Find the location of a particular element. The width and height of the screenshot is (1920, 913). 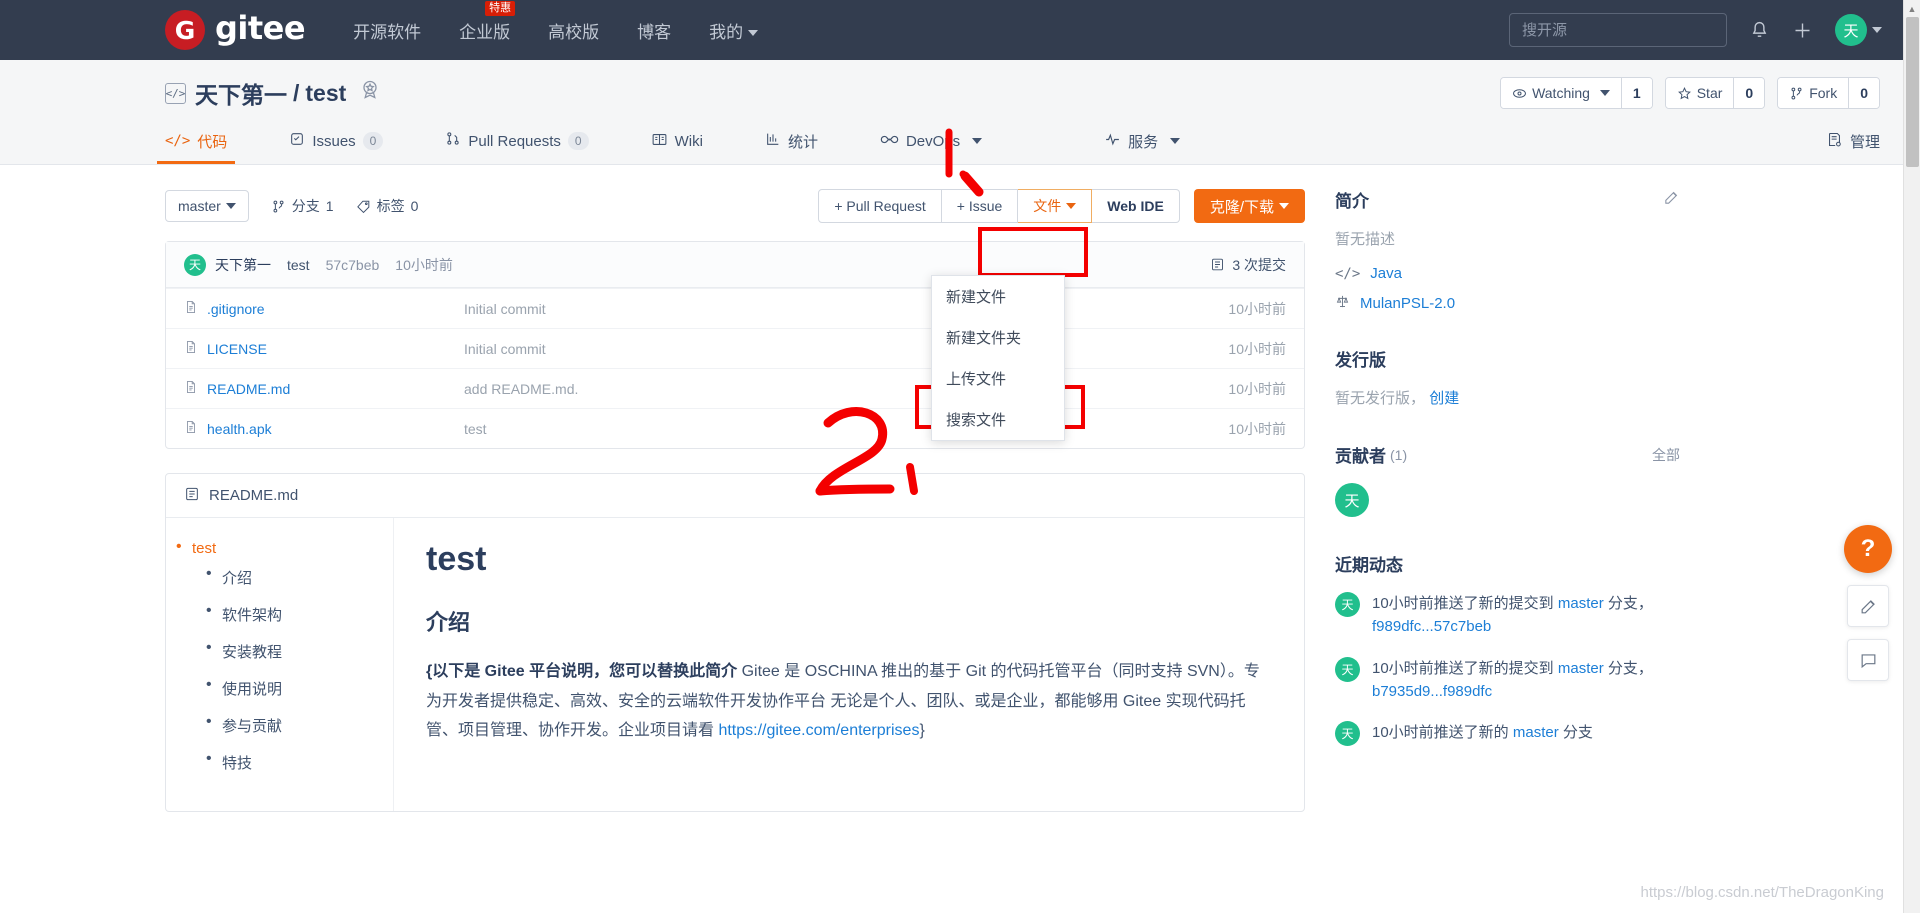

toc-item: 特技 is located at coordinates (299, 761).